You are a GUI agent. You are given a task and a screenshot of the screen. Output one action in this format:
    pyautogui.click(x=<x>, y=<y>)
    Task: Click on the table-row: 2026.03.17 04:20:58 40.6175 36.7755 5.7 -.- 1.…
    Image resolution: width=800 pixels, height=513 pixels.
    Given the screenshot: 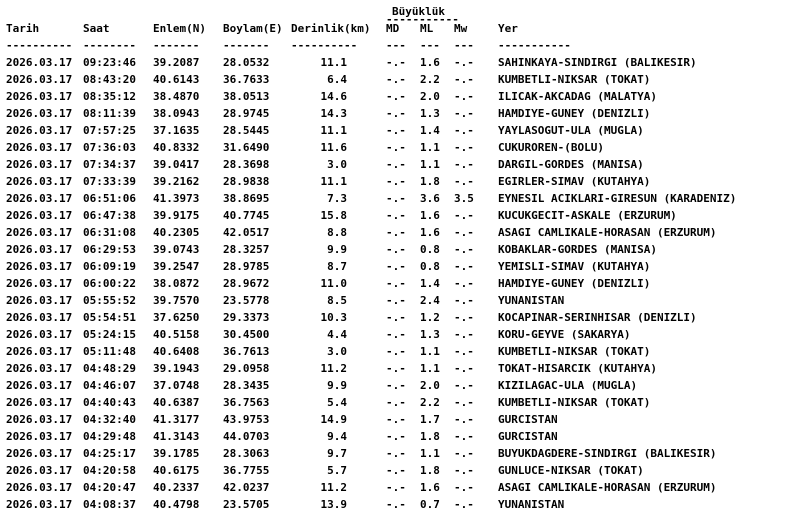 What is the action you would take?
    pyautogui.click(x=400, y=470)
    